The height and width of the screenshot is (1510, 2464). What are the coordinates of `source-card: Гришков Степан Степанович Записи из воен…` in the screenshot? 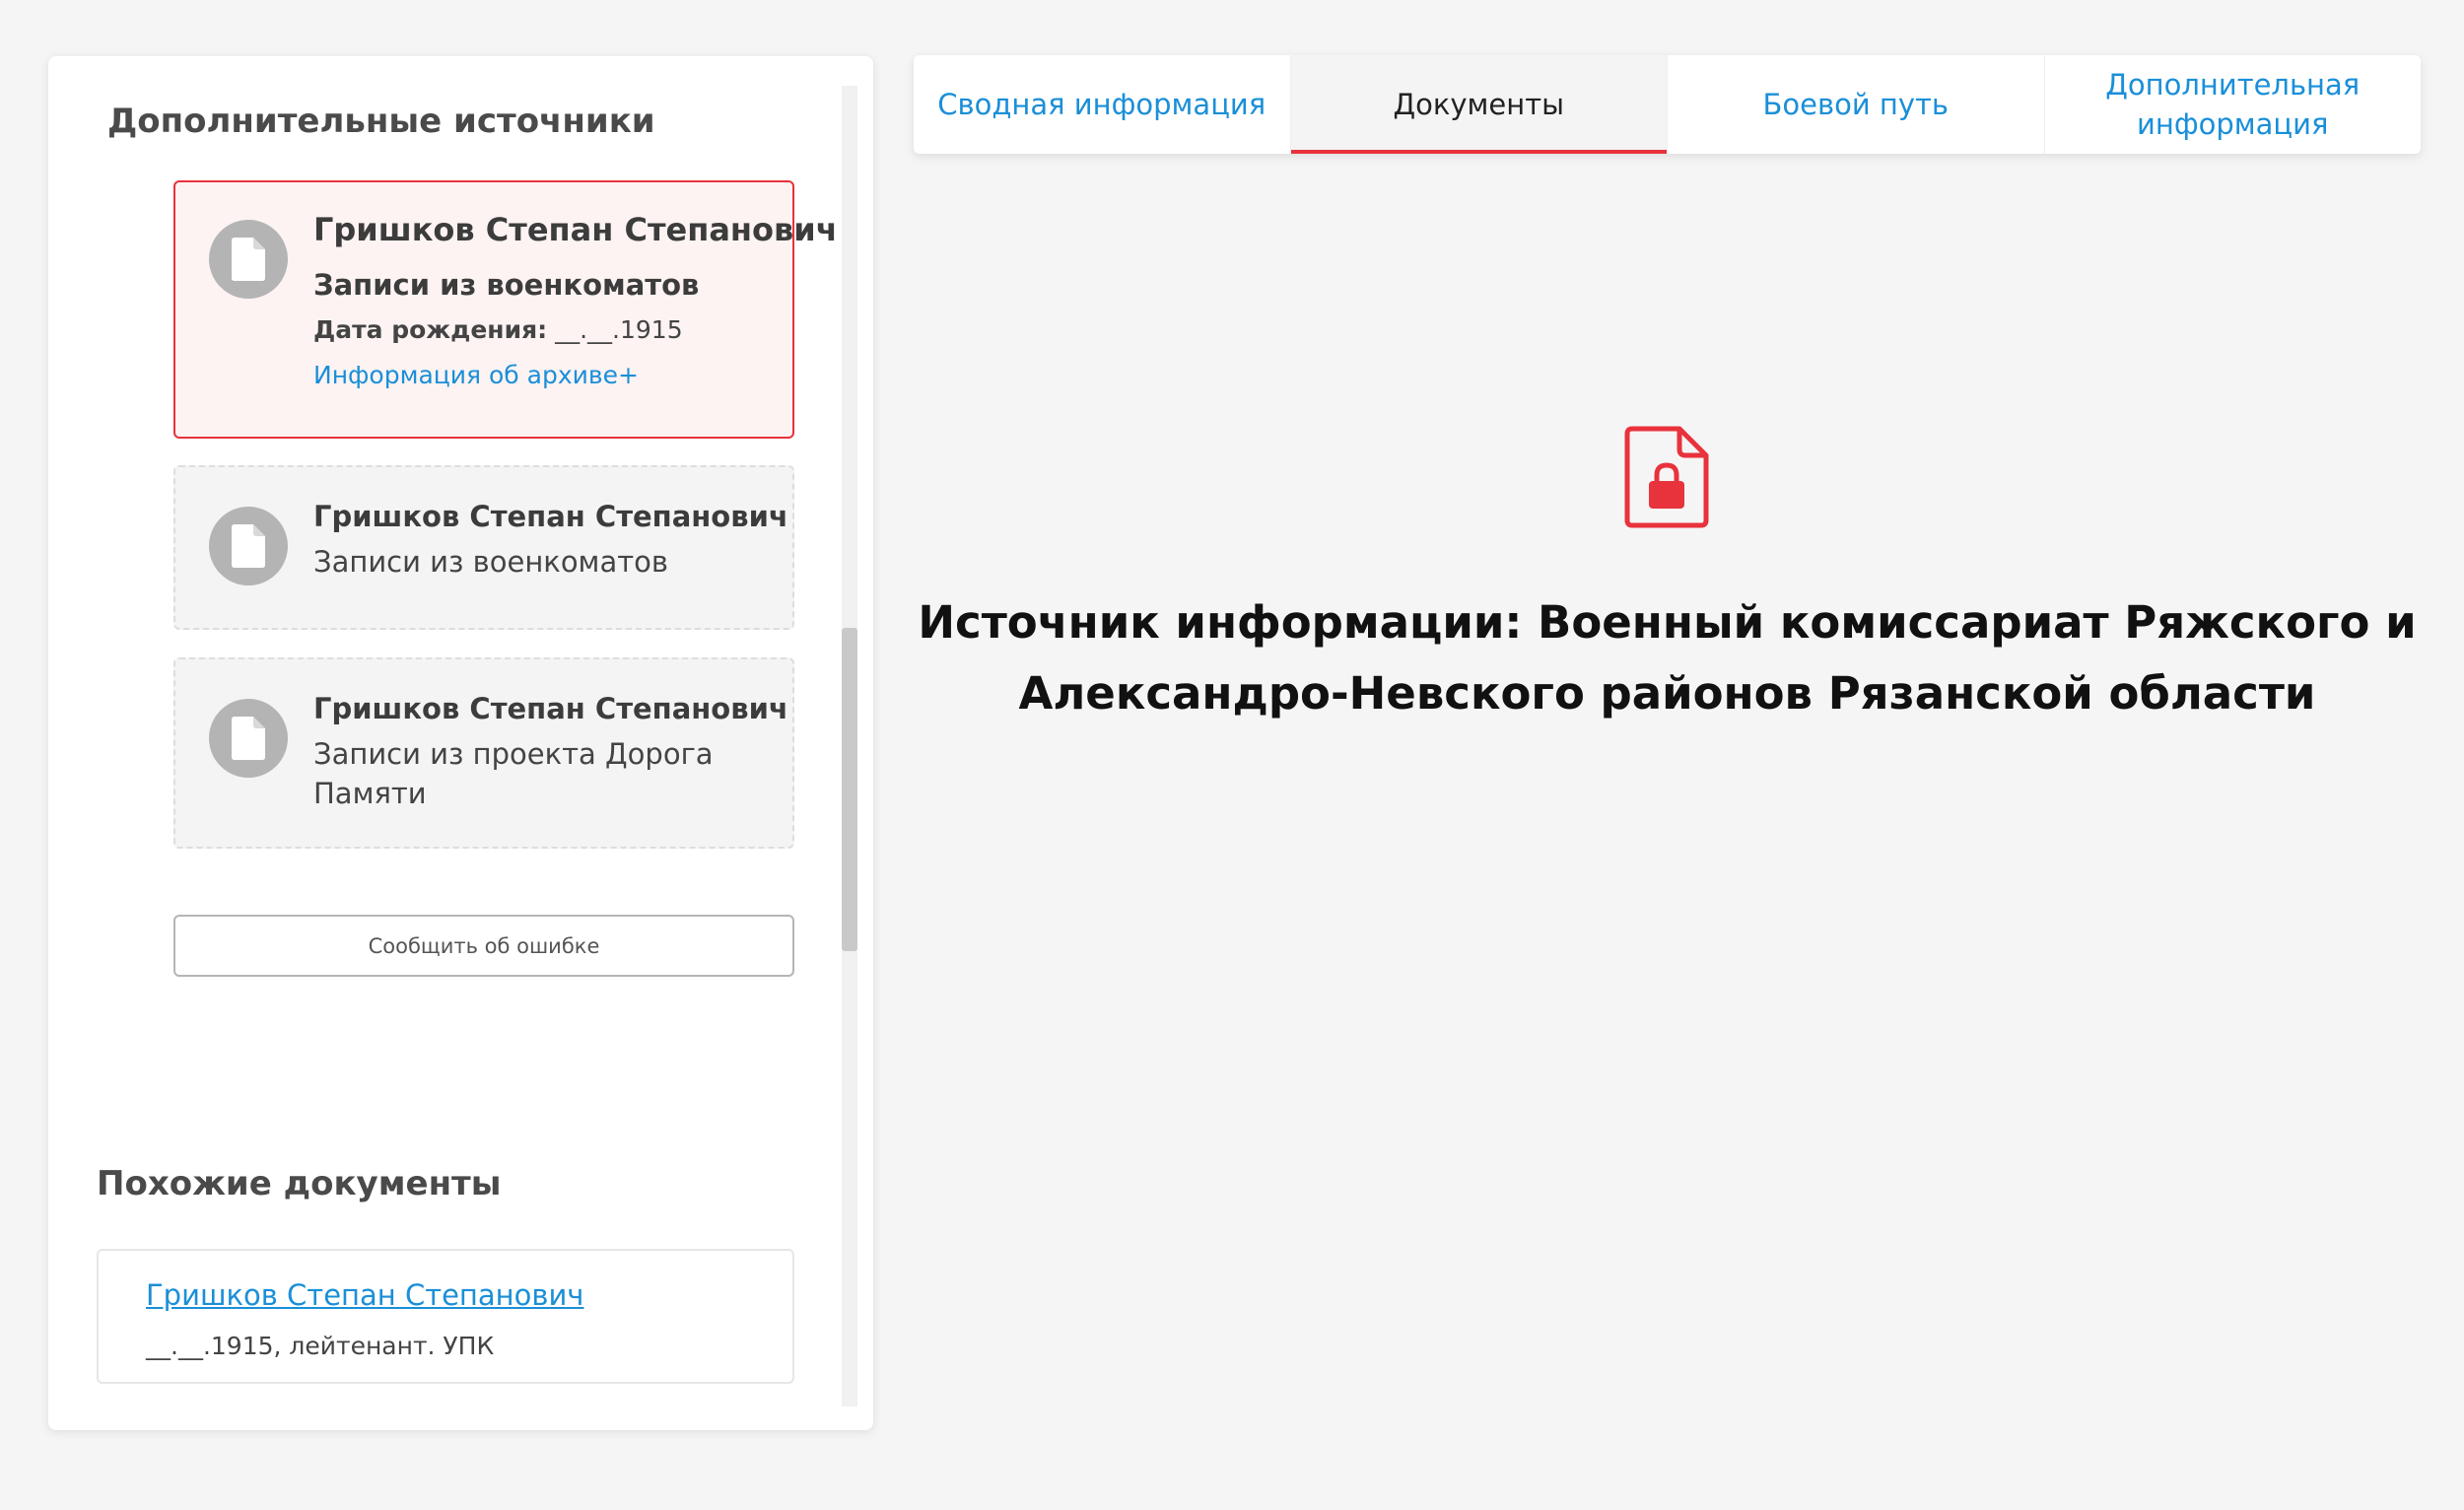 It's located at (483, 547).